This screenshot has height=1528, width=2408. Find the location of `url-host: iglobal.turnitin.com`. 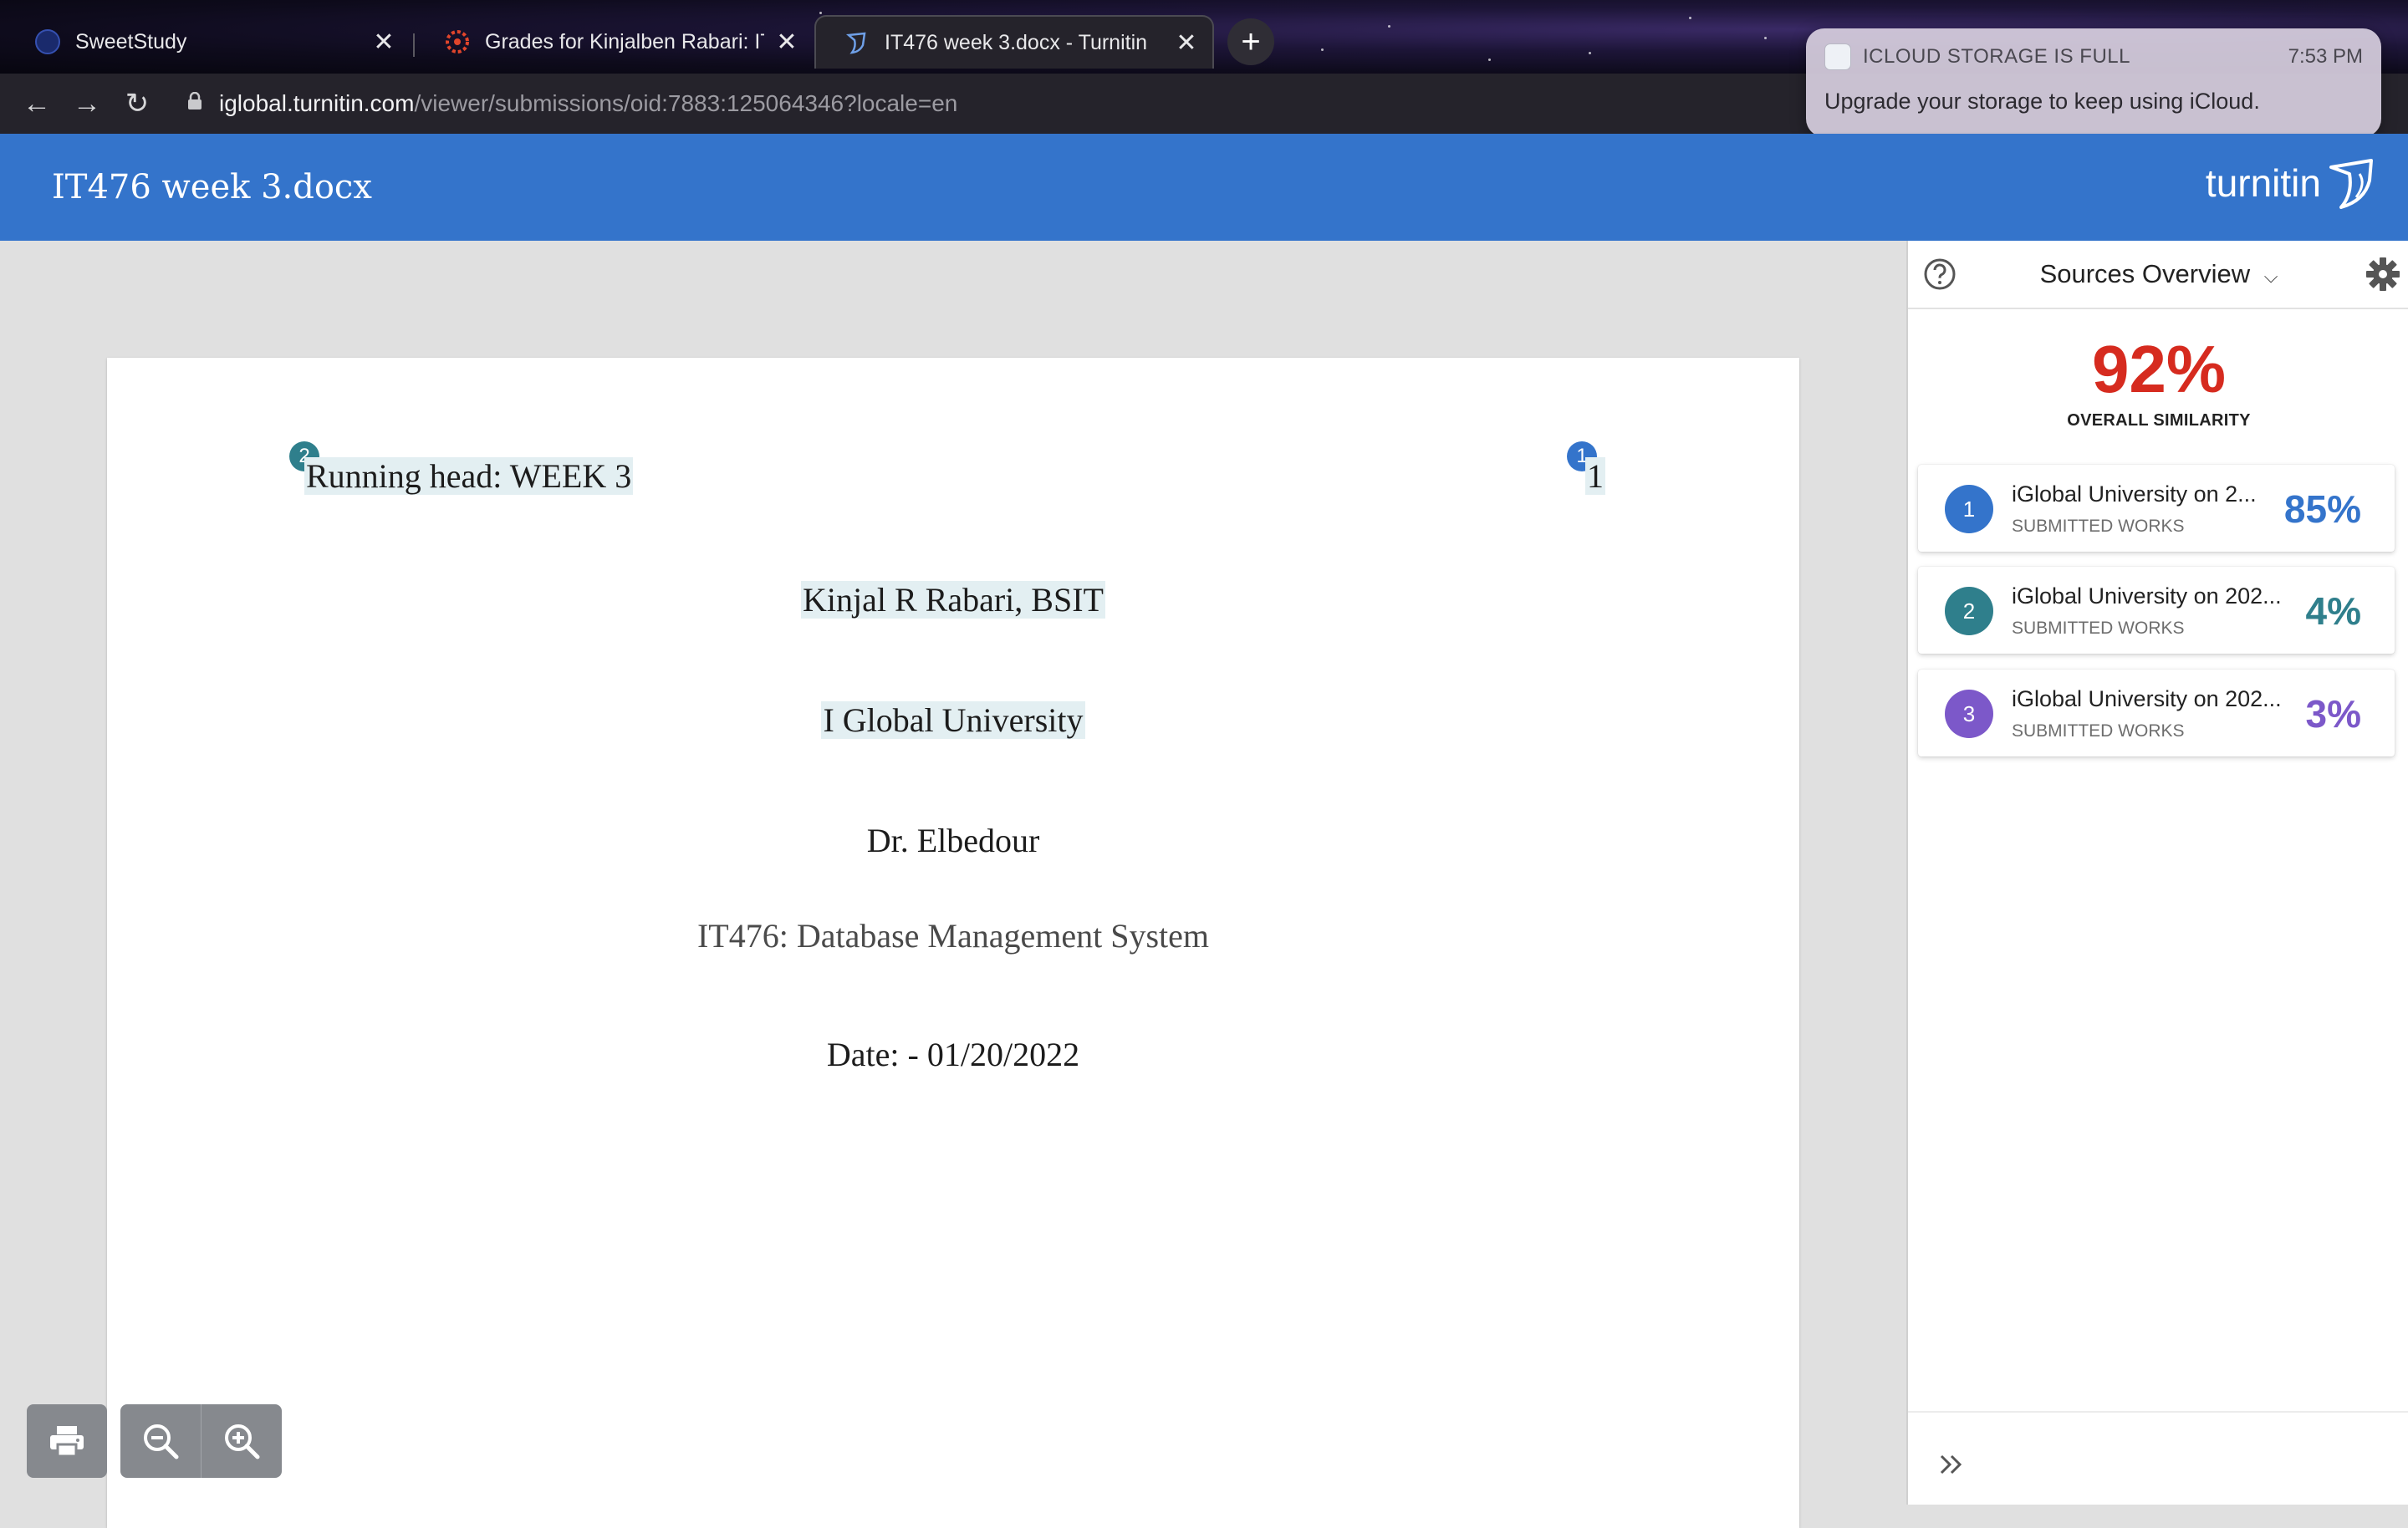

url-host: iglobal.turnitin.com is located at coordinates (317, 103).